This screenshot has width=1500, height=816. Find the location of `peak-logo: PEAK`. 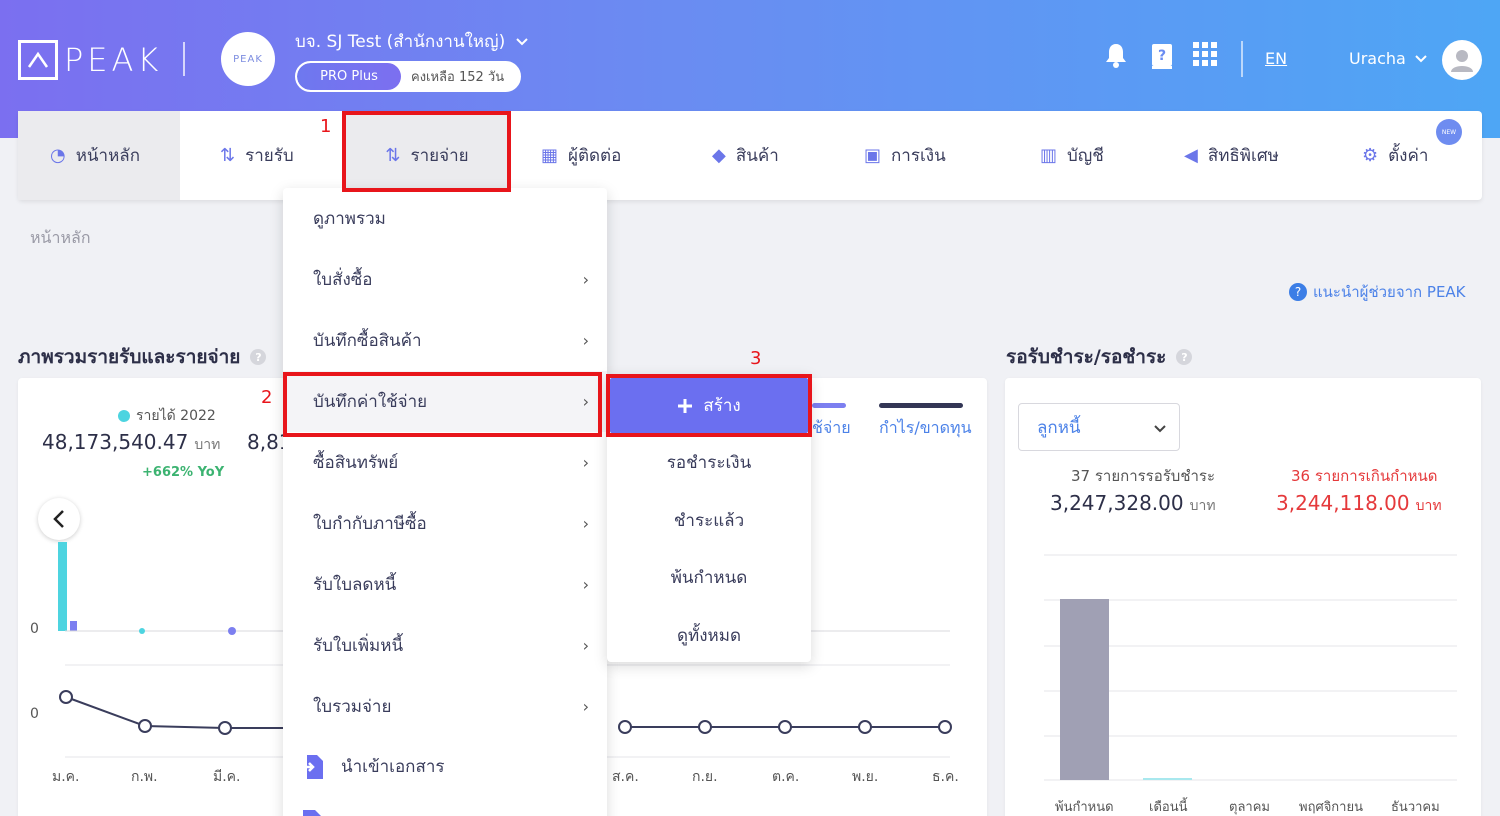

peak-logo: PEAK is located at coordinates (90, 60).